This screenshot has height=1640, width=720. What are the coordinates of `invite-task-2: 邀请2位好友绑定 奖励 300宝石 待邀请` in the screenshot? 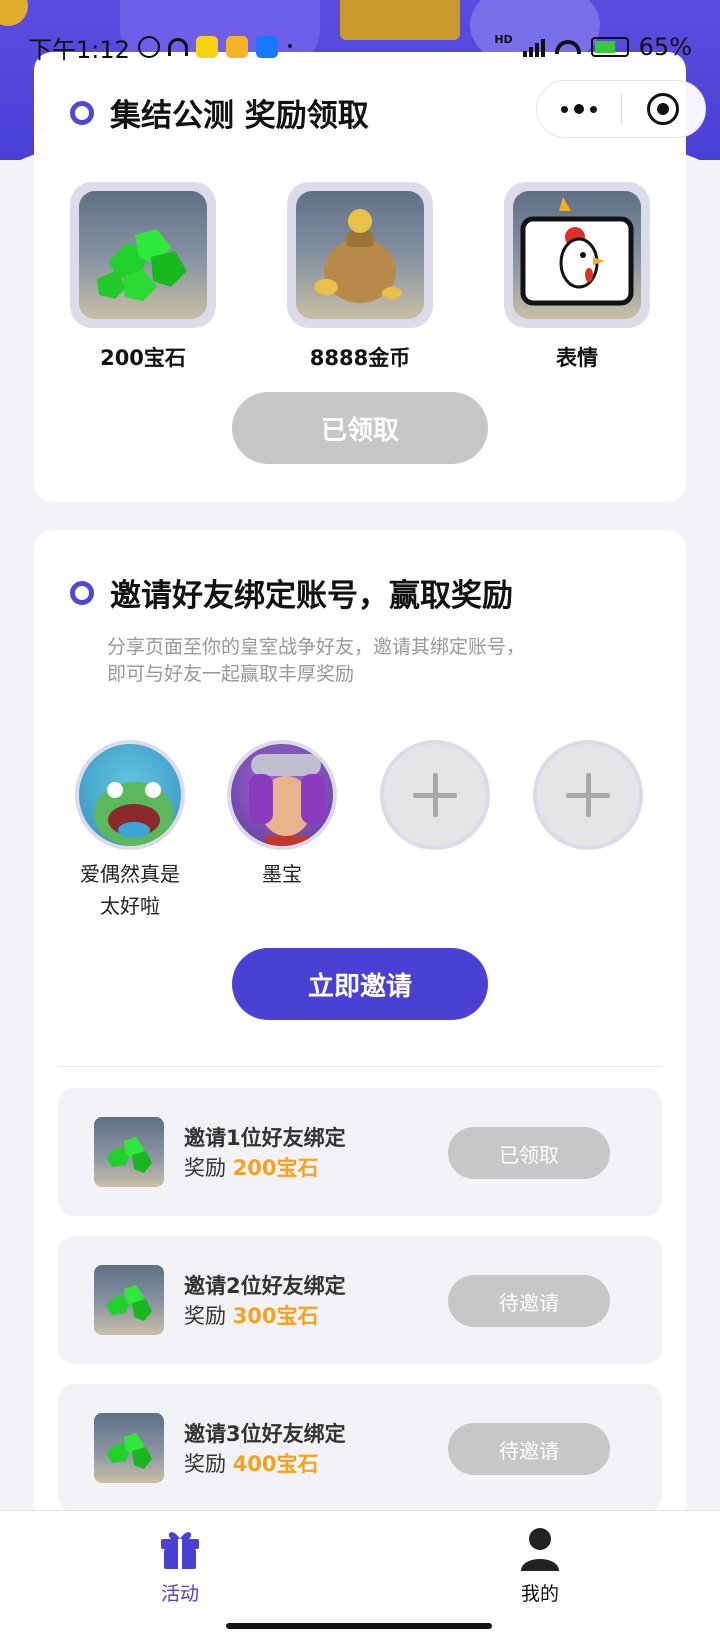 It's located at (360, 1300).